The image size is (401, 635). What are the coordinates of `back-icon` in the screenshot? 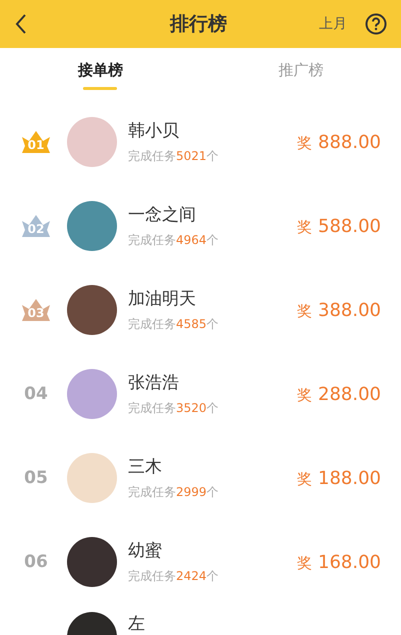 It's located at (21, 24).